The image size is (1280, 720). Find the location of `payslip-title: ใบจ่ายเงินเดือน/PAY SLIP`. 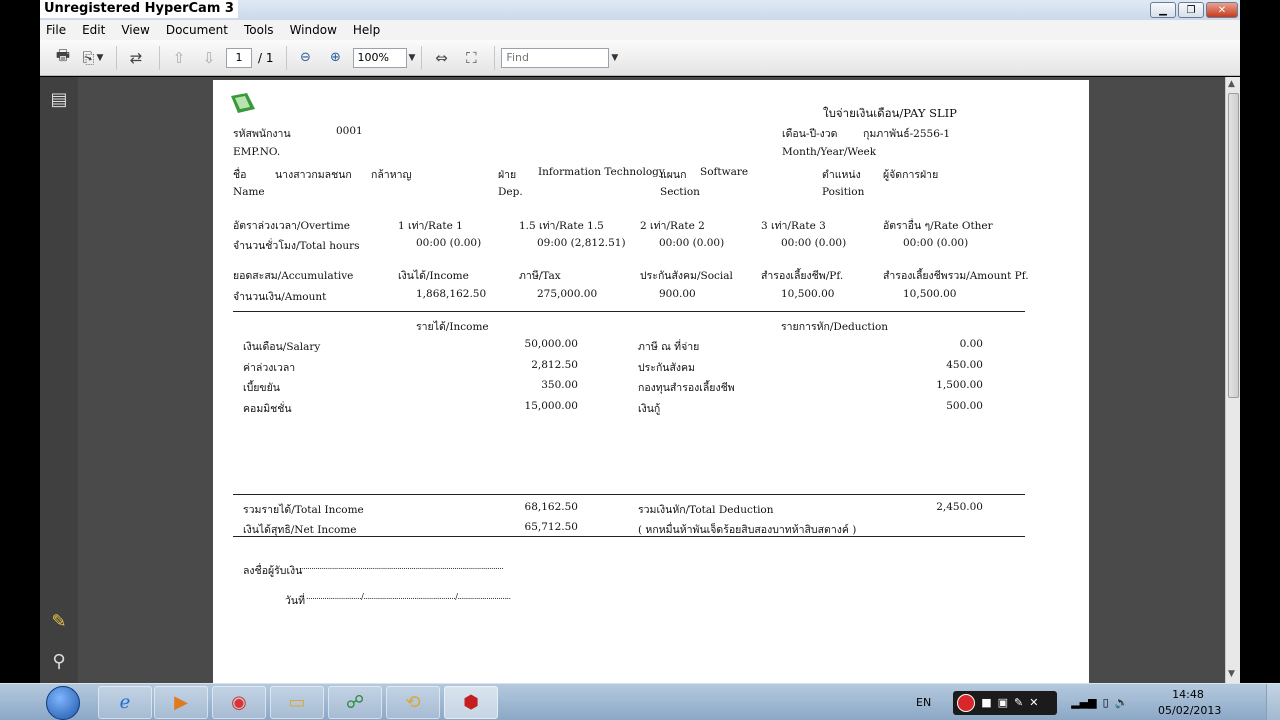

payslip-title: ใบจ่ายเงินเดือน/PAY SLIP is located at coordinates (890, 113).